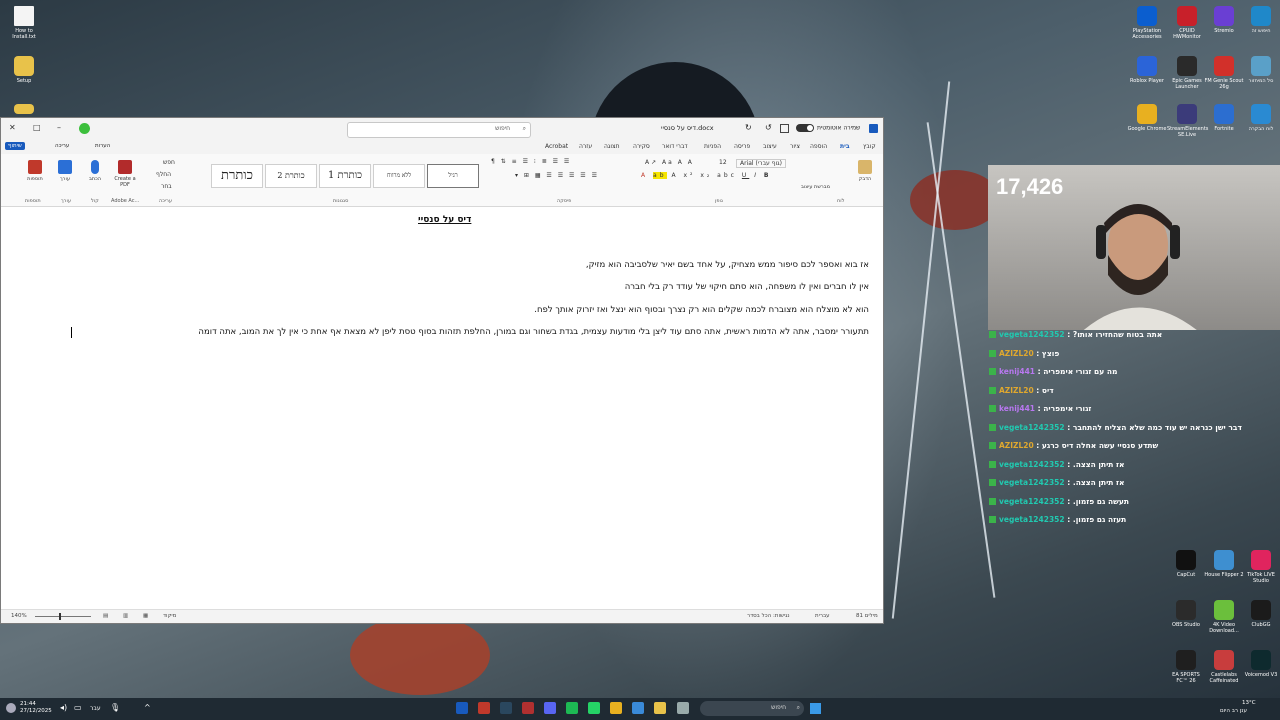 The image size is (1280, 720). I want to click on desktop-icon: FM Genie Scout 26g, so click(1224, 73).